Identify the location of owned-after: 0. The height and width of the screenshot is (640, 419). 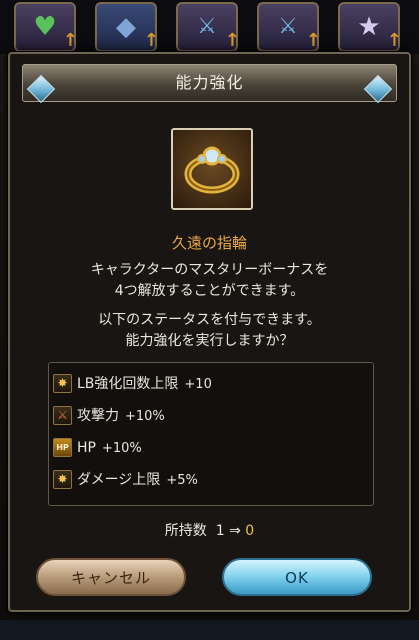
(250, 531).